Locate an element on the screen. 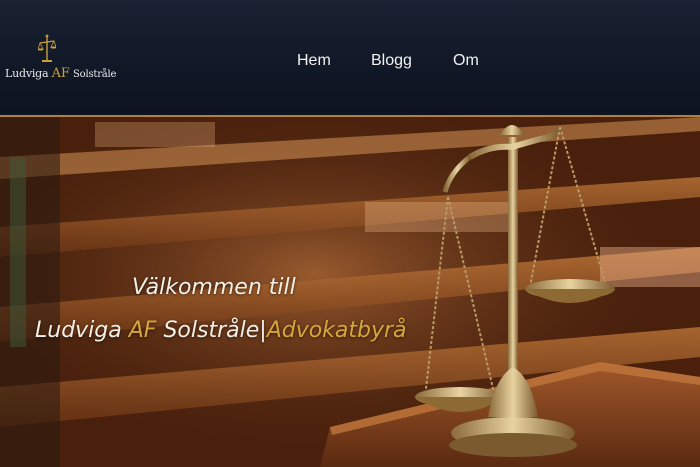 The height and width of the screenshot is (467, 700). hero-welcome-text: Välkommen till is located at coordinates (214, 287).